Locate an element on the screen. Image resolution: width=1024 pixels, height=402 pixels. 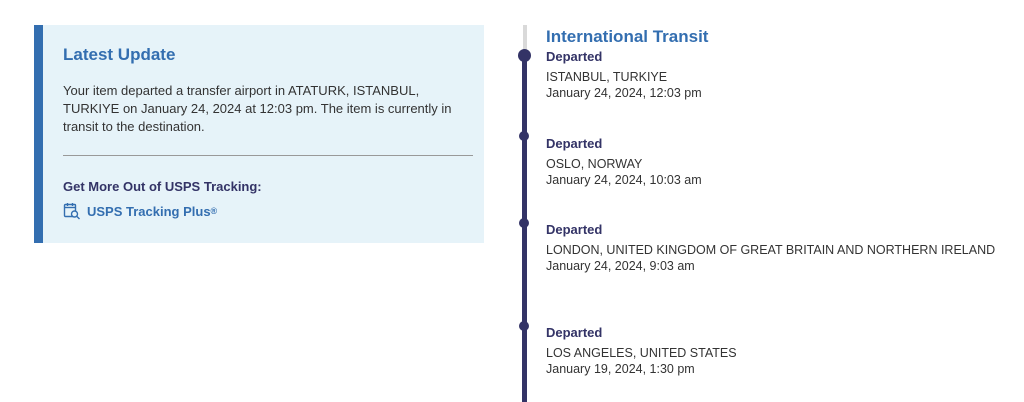
international-transit-title: International Transit is located at coordinates (627, 36).